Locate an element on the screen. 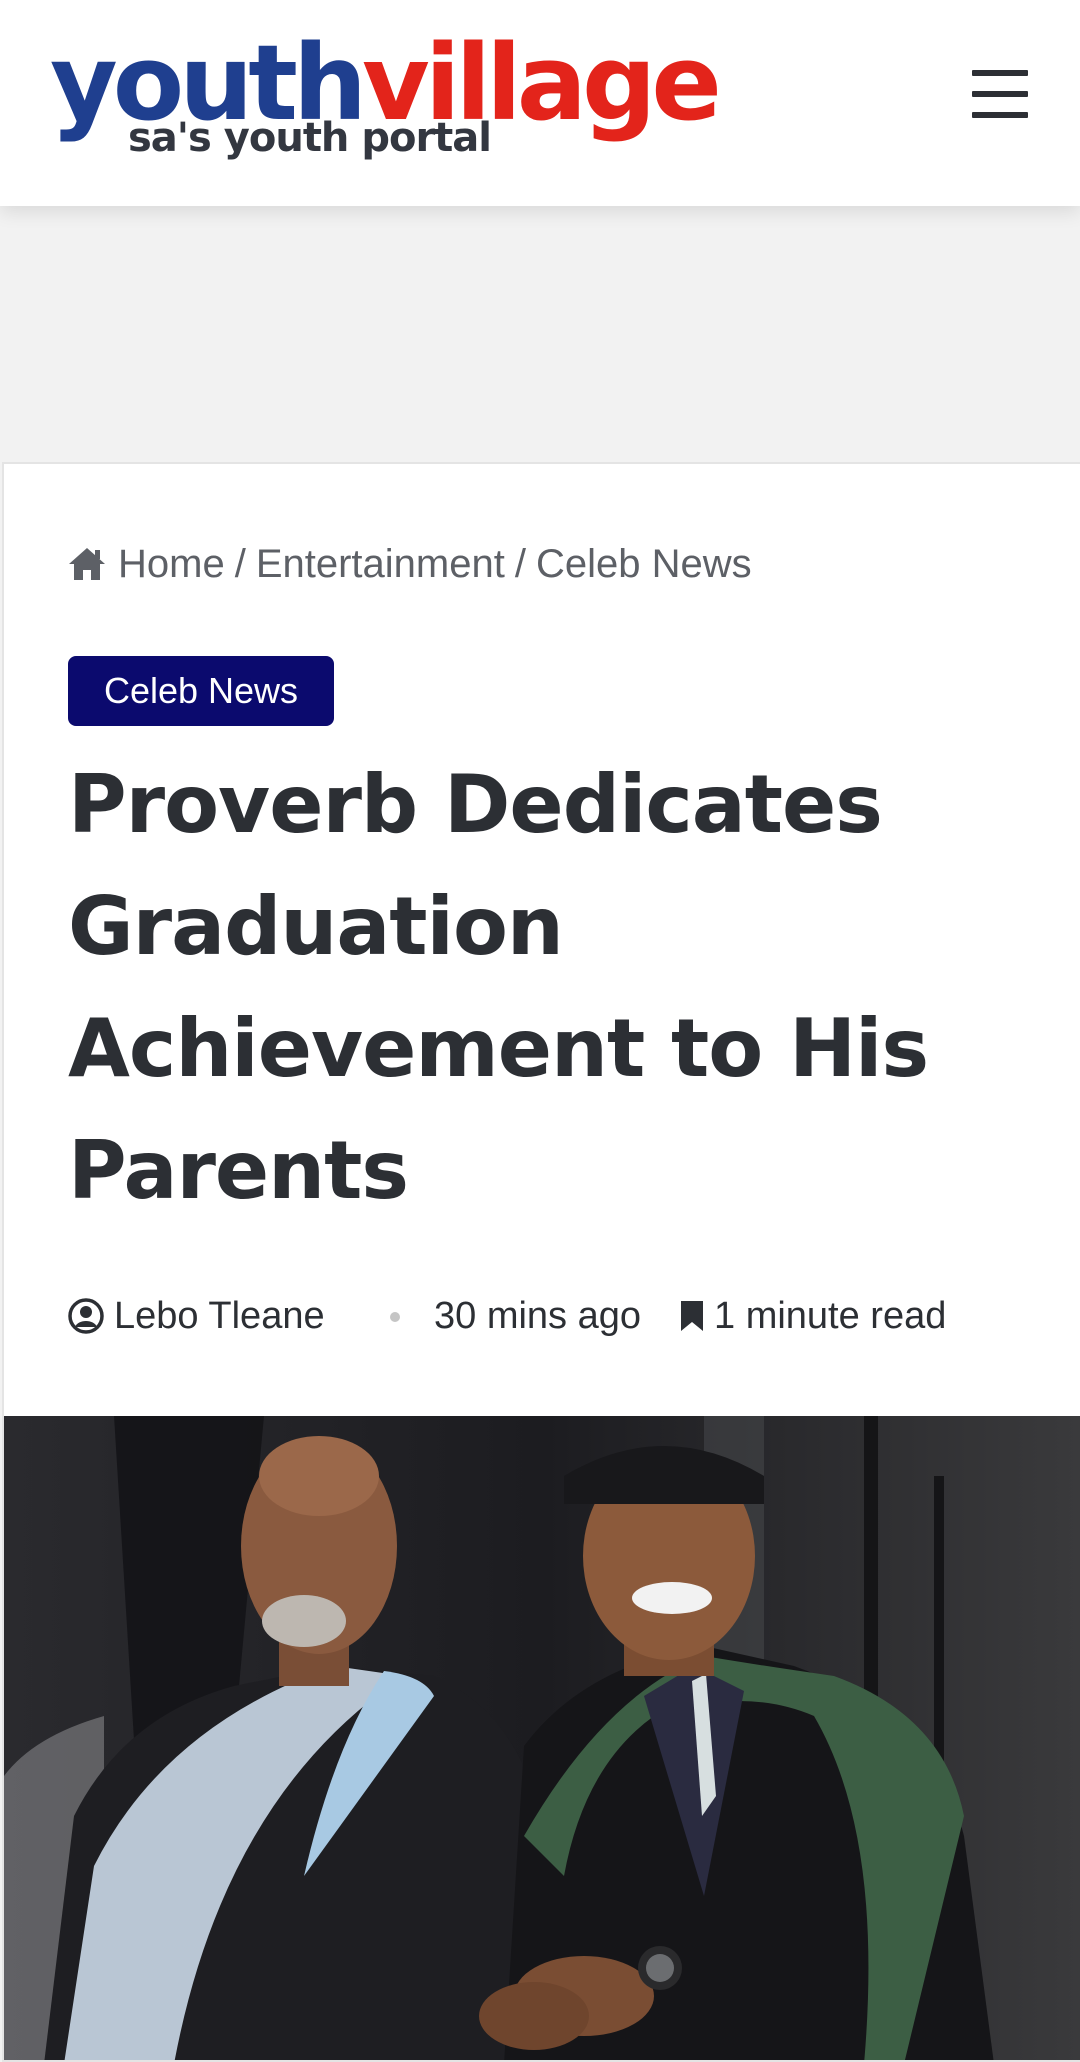 Image resolution: width=1080 pixels, height=2062 pixels. breadcrumb-entertainment: Entertainment is located at coordinates (380, 564).